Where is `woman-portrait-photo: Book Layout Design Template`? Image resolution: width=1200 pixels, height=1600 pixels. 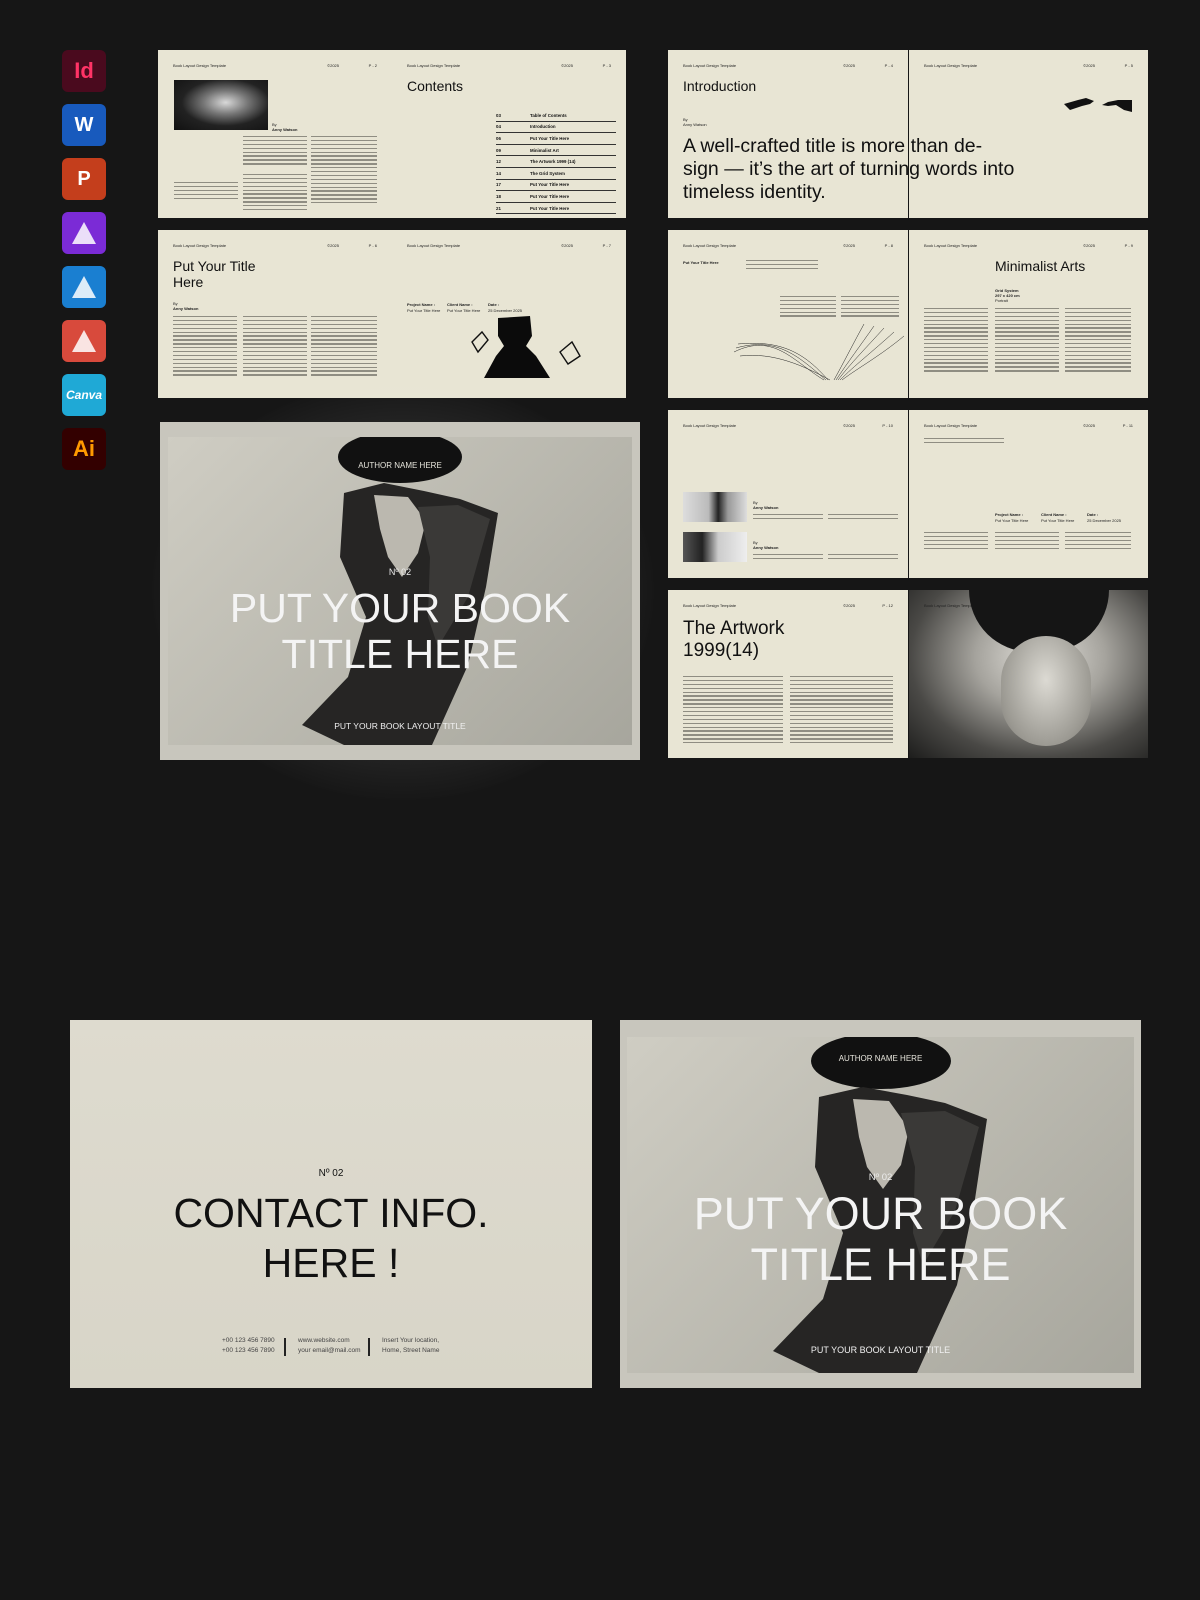
woman-portrait-photo: Book Layout Design Template is located at coordinates (1028, 674).